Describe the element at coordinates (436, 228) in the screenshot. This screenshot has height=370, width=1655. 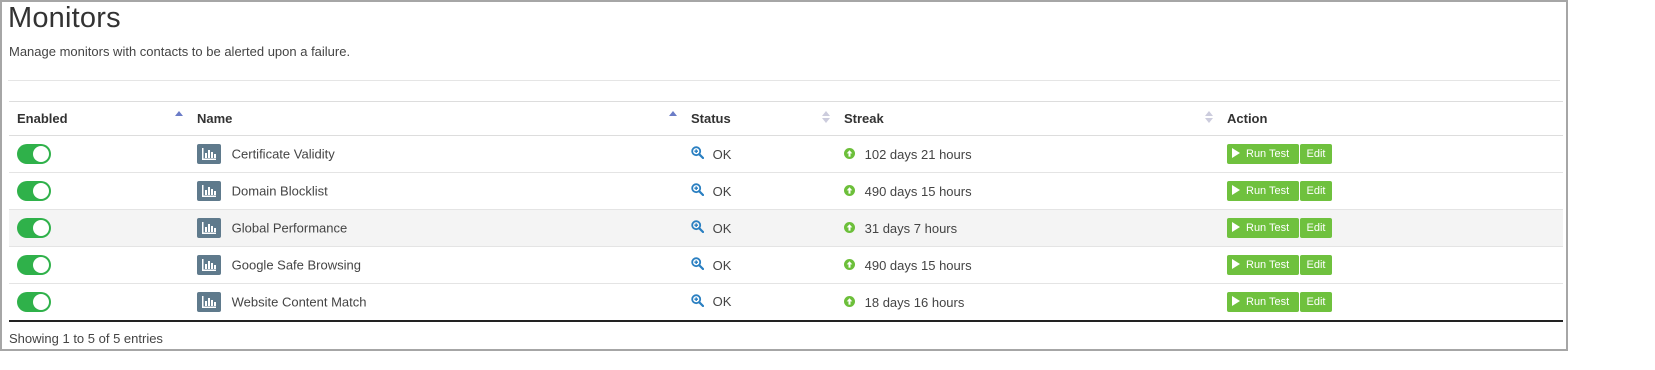
I see `cell-name: Global Performance` at that location.